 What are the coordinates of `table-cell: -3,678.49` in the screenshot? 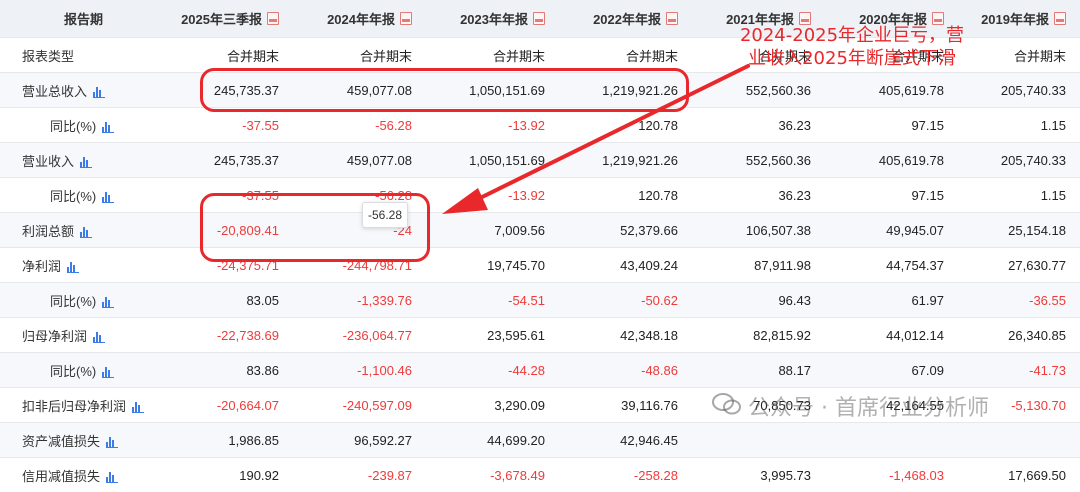 It's located at (492, 475).